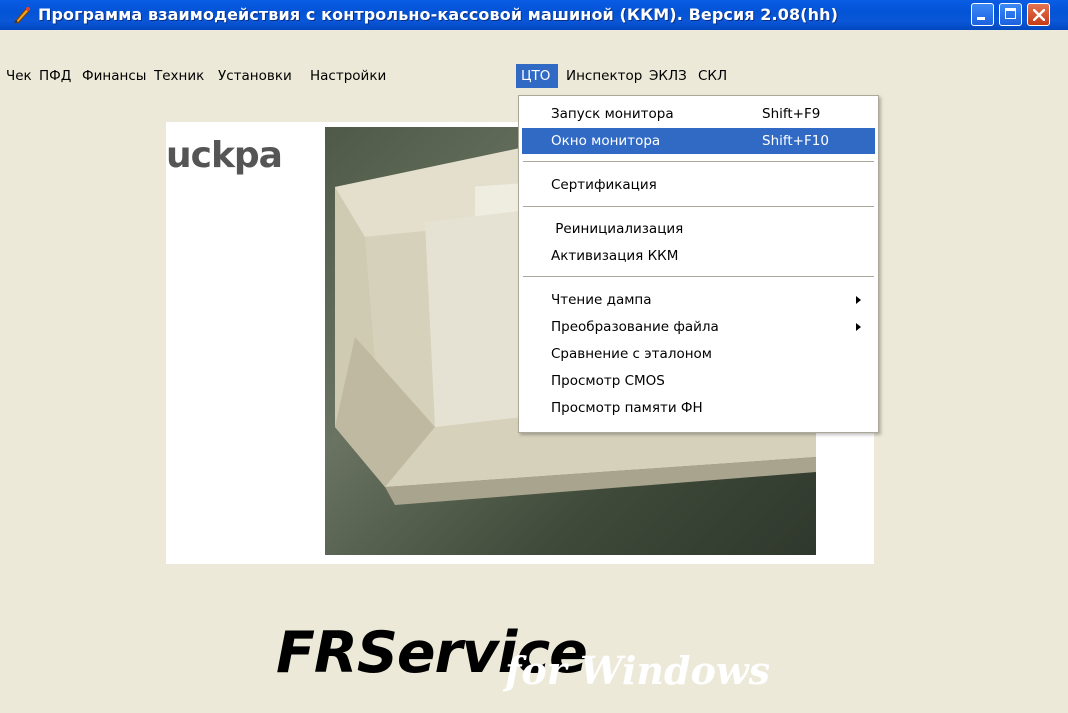 The height and width of the screenshot is (713, 1068). Describe the element at coordinates (604, 185) in the screenshot. I see `menu-item-label: Сертификация` at that location.